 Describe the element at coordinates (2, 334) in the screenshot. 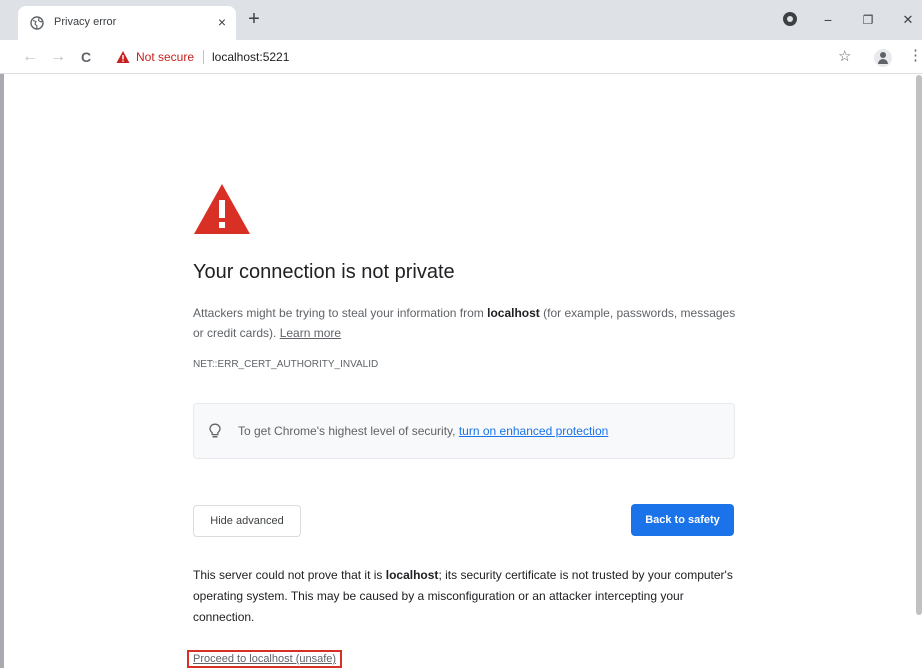

I see `window-left-edge` at that location.